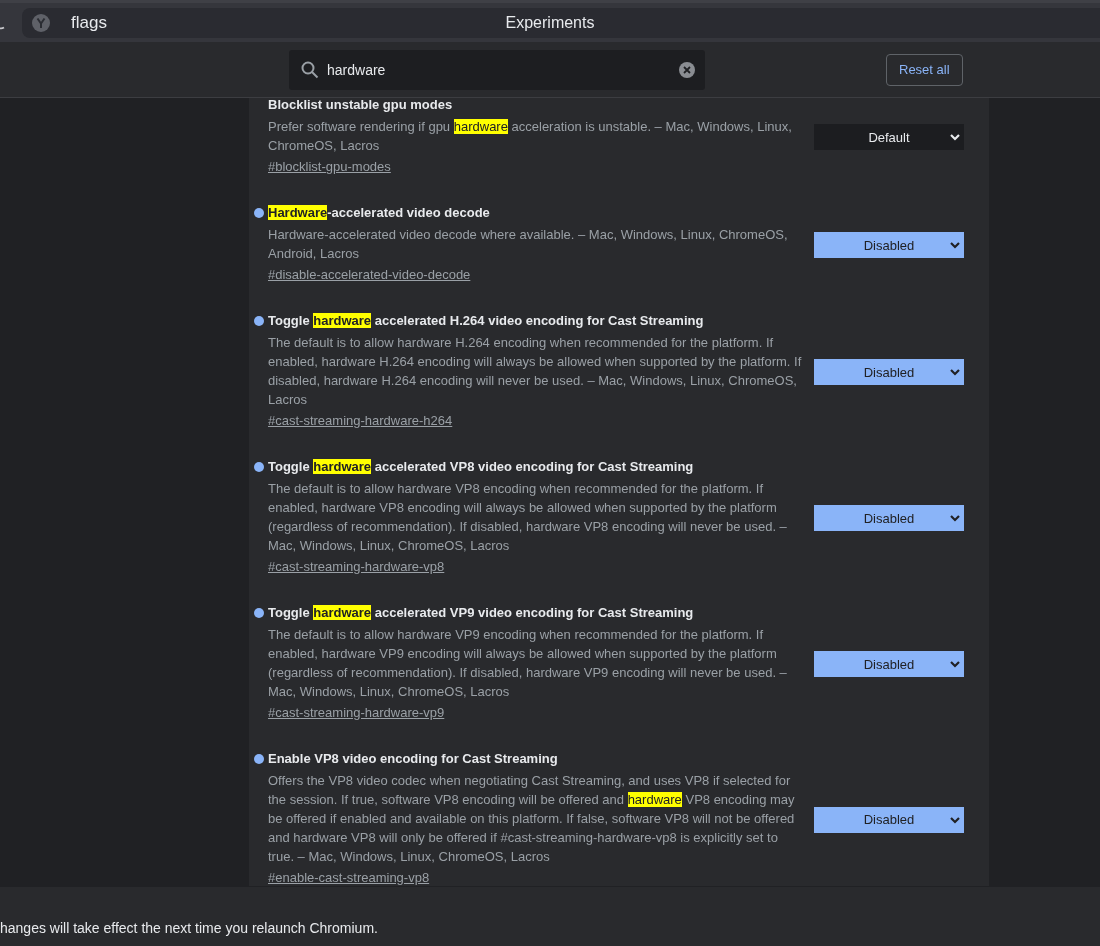  I want to click on flag-link: #disable-accelerated-video-decode, so click(369, 274).